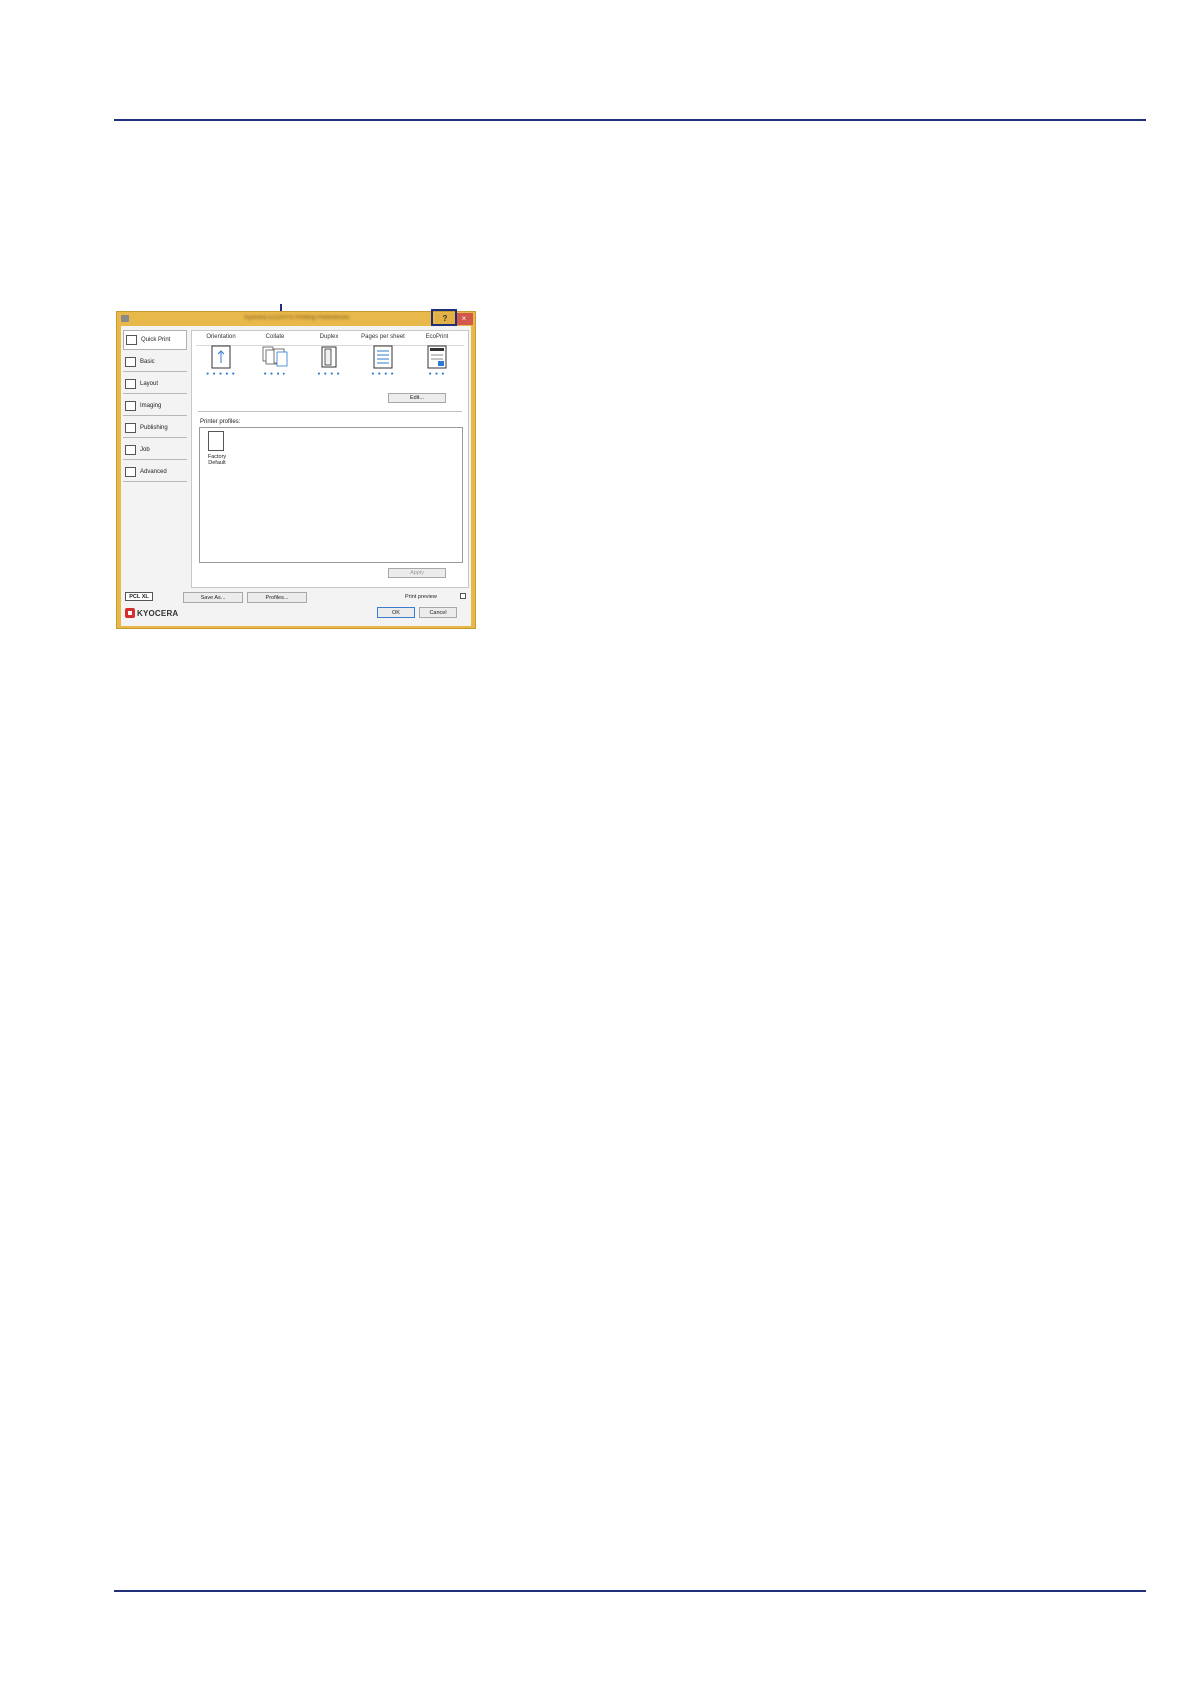 The width and height of the screenshot is (1190, 1684). I want to click on sidebar-item-publishing: Publishing, so click(155, 428).